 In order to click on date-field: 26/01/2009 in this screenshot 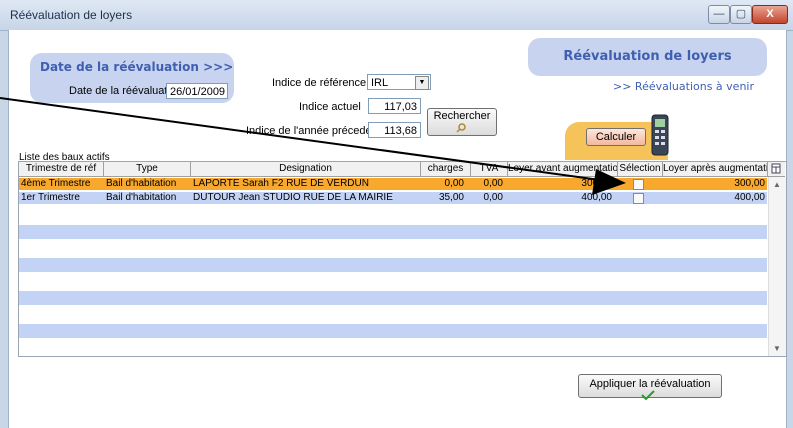, I will do `click(197, 91)`.